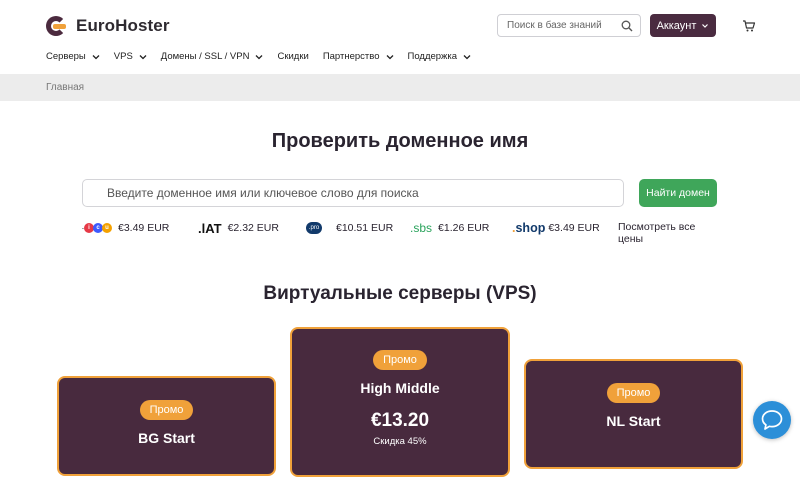  What do you see at coordinates (558, 25) in the screenshot?
I see `search-input` at bounding box center [558, 25].